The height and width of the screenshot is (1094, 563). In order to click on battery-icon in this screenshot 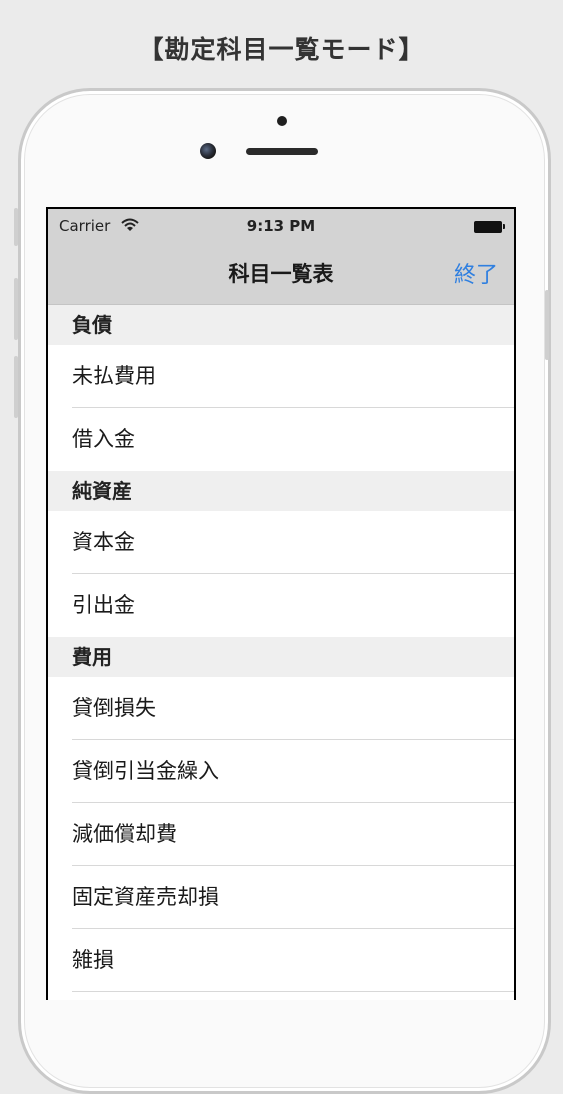, I will do `click(488, 227)`.